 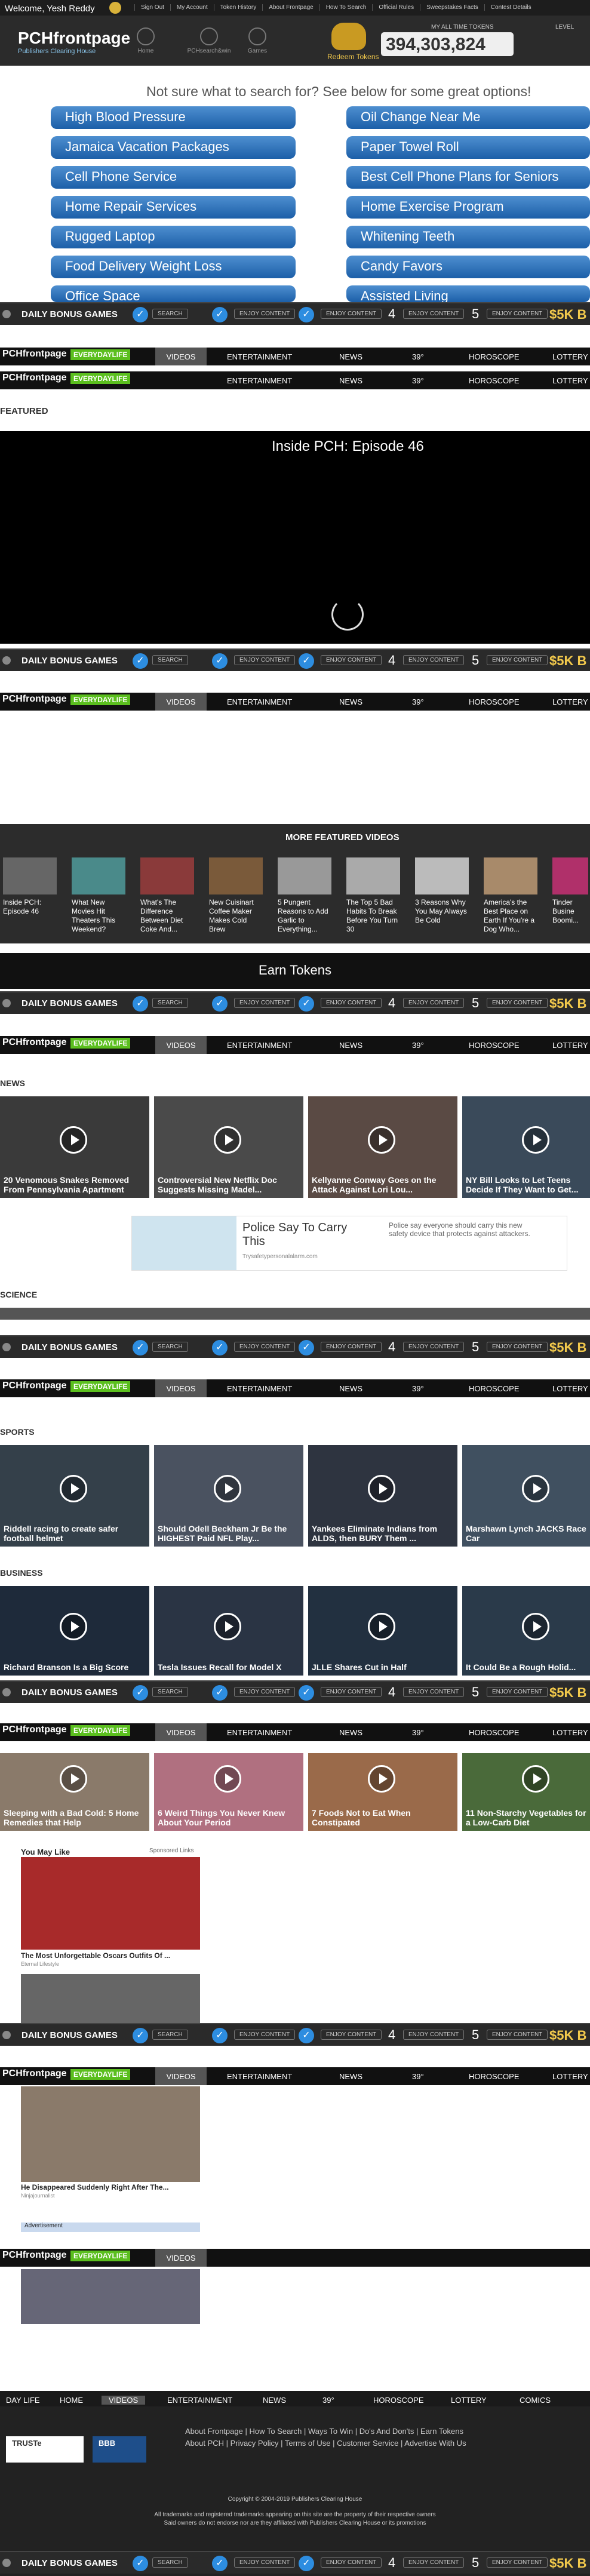 I want to click on earn-tokens-banner: Earn Tokens, so click(x=295, y=971).